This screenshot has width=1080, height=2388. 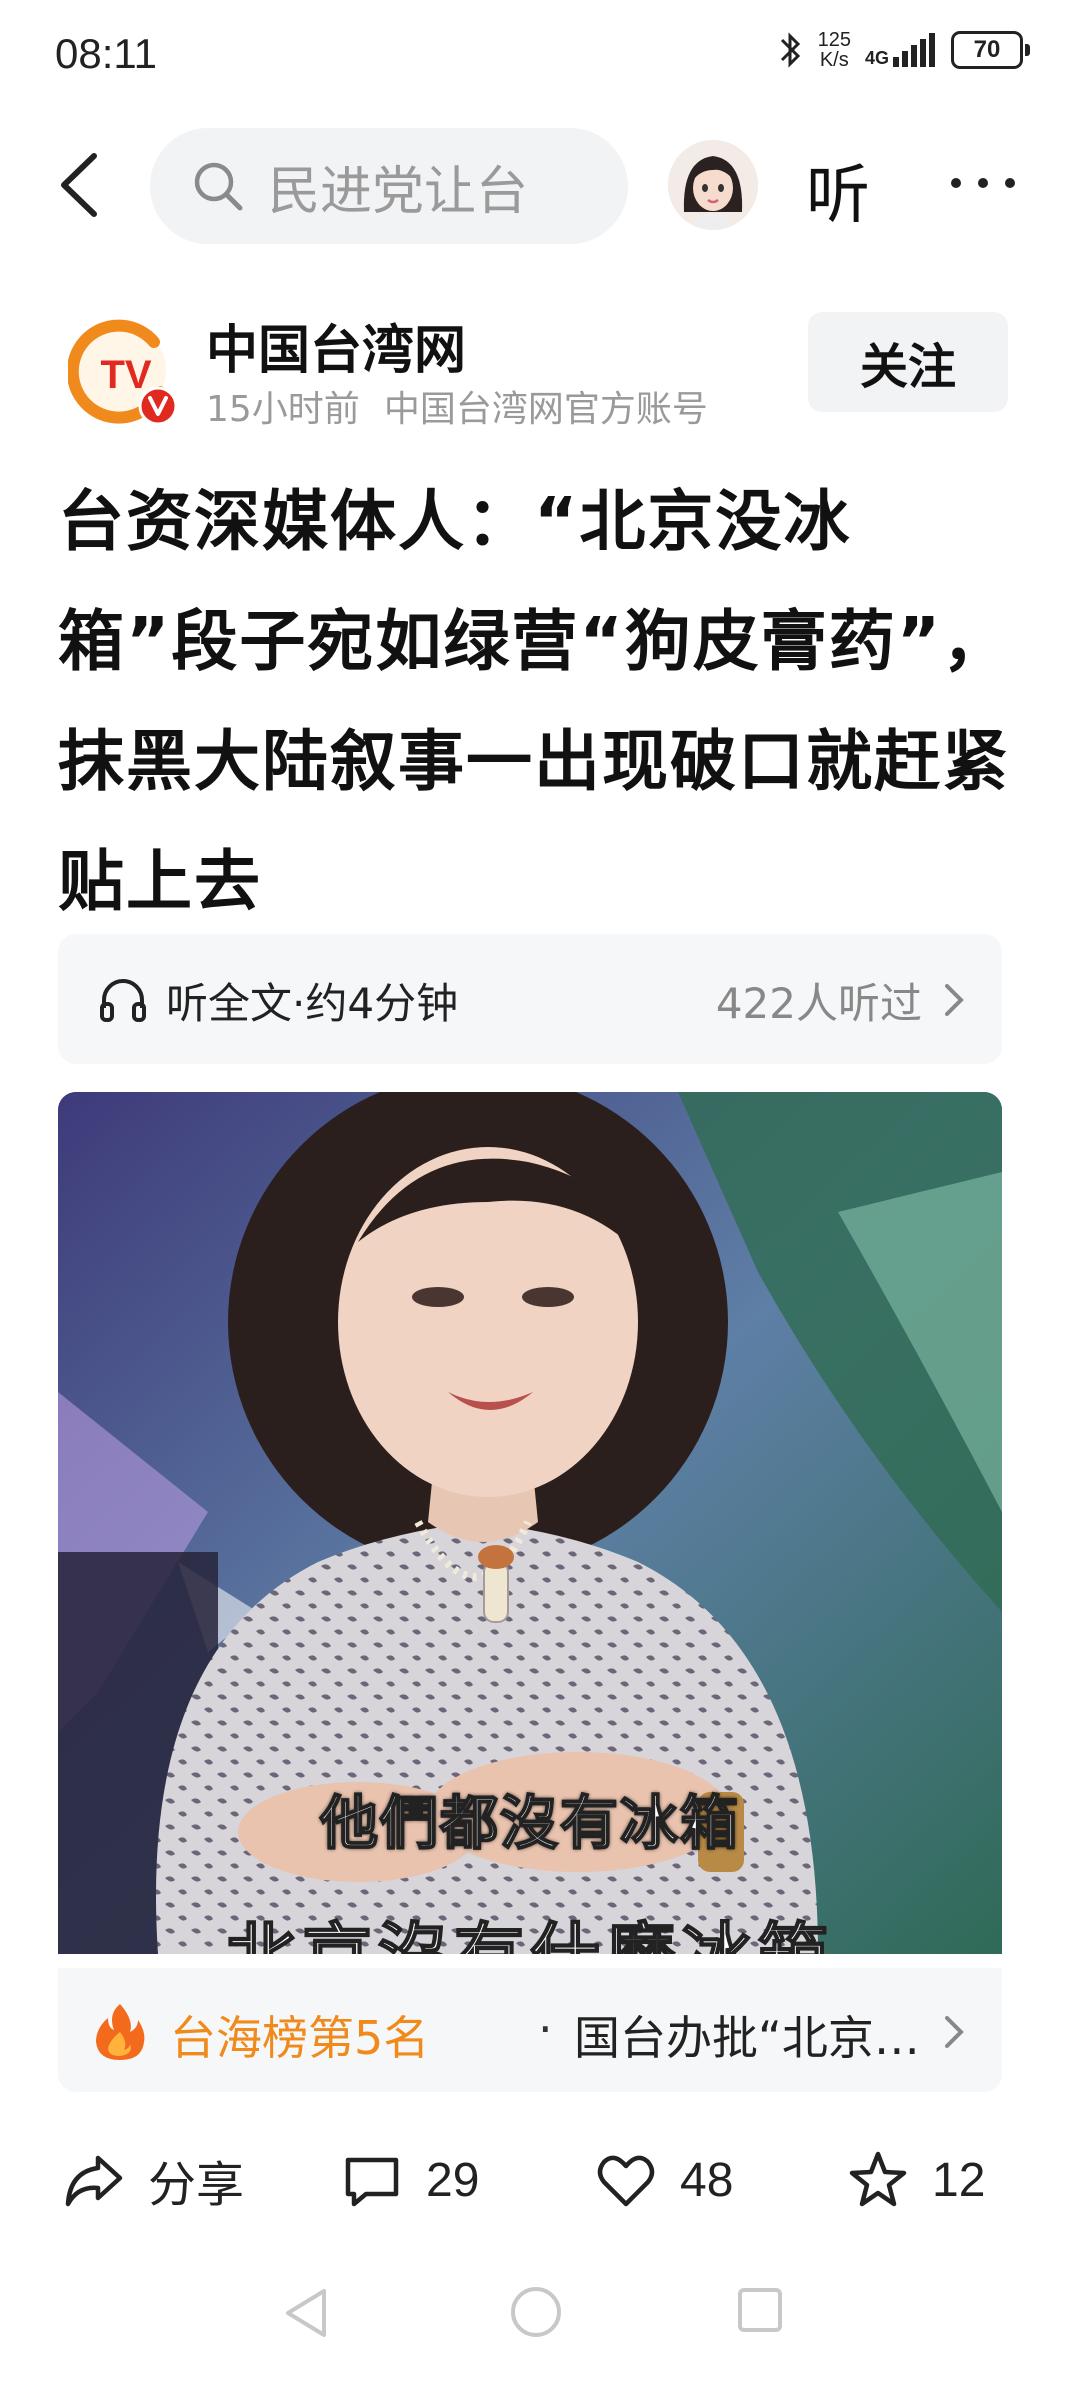 What do you see at coordinates (540, 57) in the screenshot?
I see `status-bar: 08:11 125 K/s 4G 70` at bounding box center [540, 57].